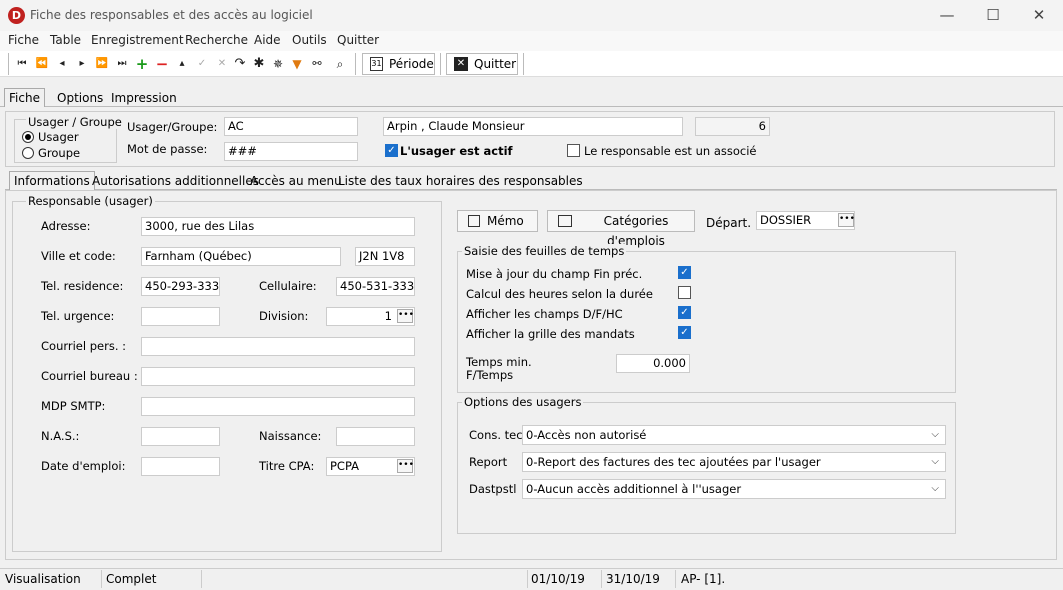 This screenshot has height=590, width=1063. I want to click on report-label: Report, so click(488, 462).